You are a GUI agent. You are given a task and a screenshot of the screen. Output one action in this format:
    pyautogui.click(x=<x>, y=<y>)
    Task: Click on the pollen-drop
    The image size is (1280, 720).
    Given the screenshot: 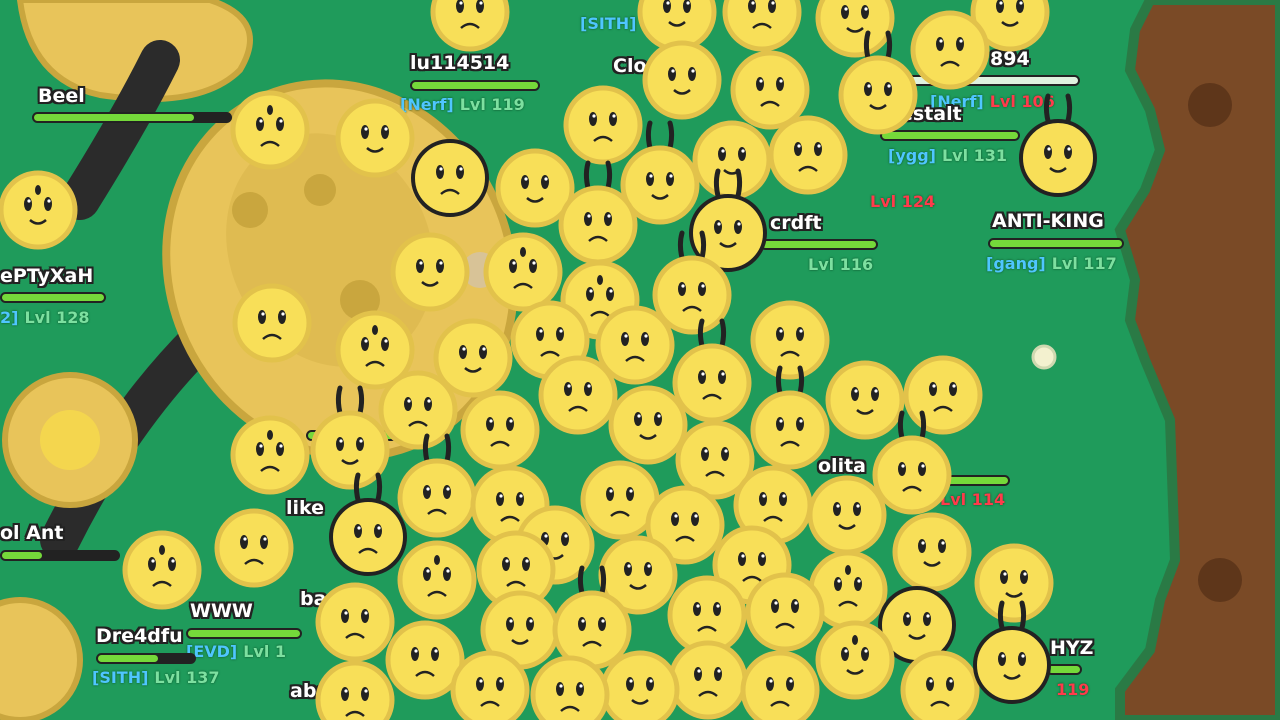 What is the action you would take?
    pyautogui.click(x=1044, y=357)
    